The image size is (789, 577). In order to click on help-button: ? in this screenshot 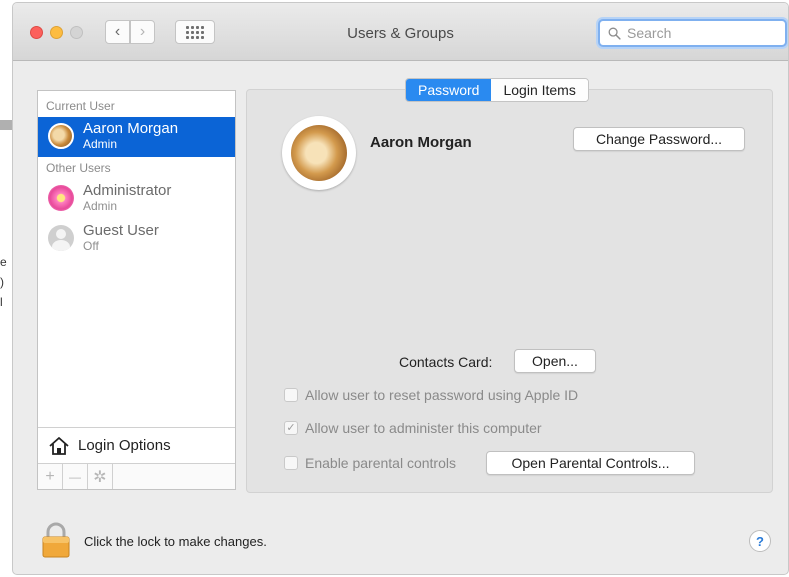, I will do `click(760, 541)`.